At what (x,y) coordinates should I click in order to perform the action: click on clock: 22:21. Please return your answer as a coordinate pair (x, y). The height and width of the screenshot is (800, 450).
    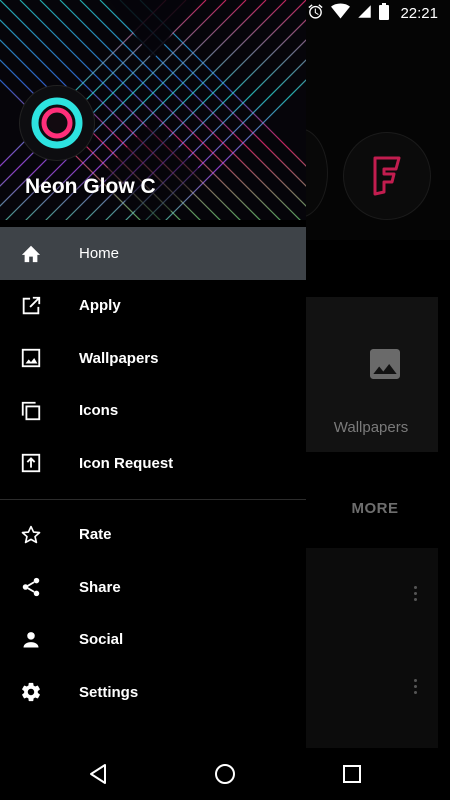
    Looking at the image, I should click on (419, 13).